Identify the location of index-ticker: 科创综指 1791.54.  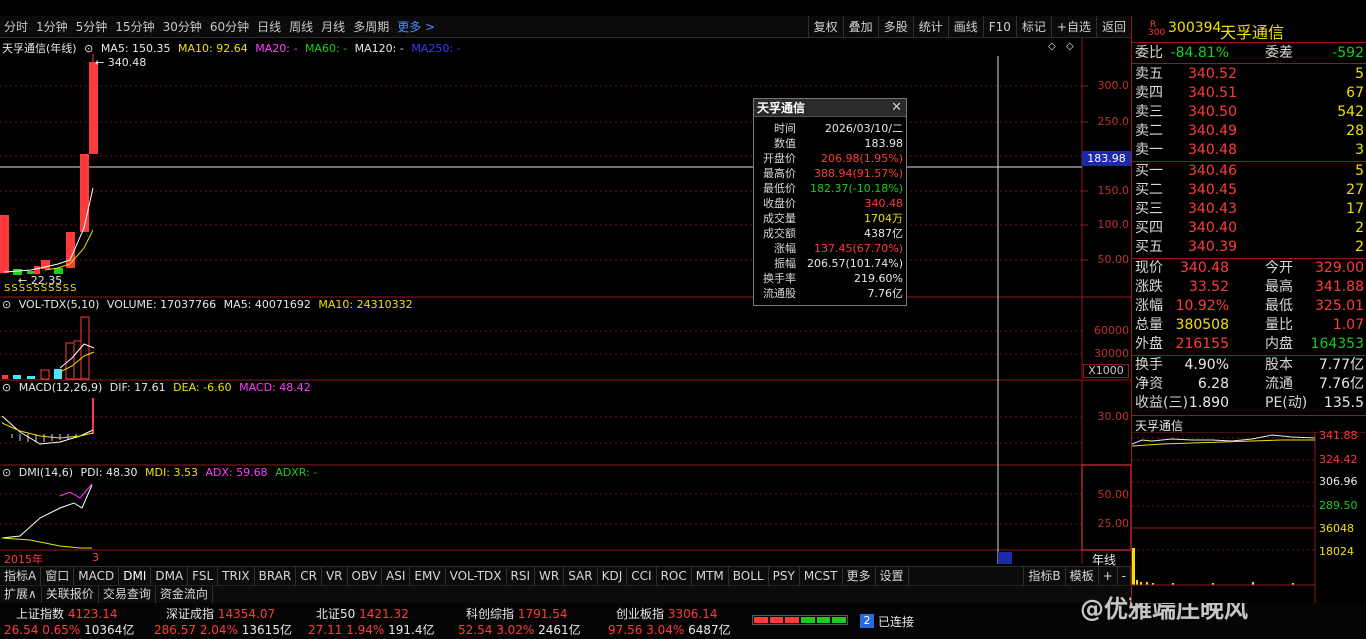
(516, 613).